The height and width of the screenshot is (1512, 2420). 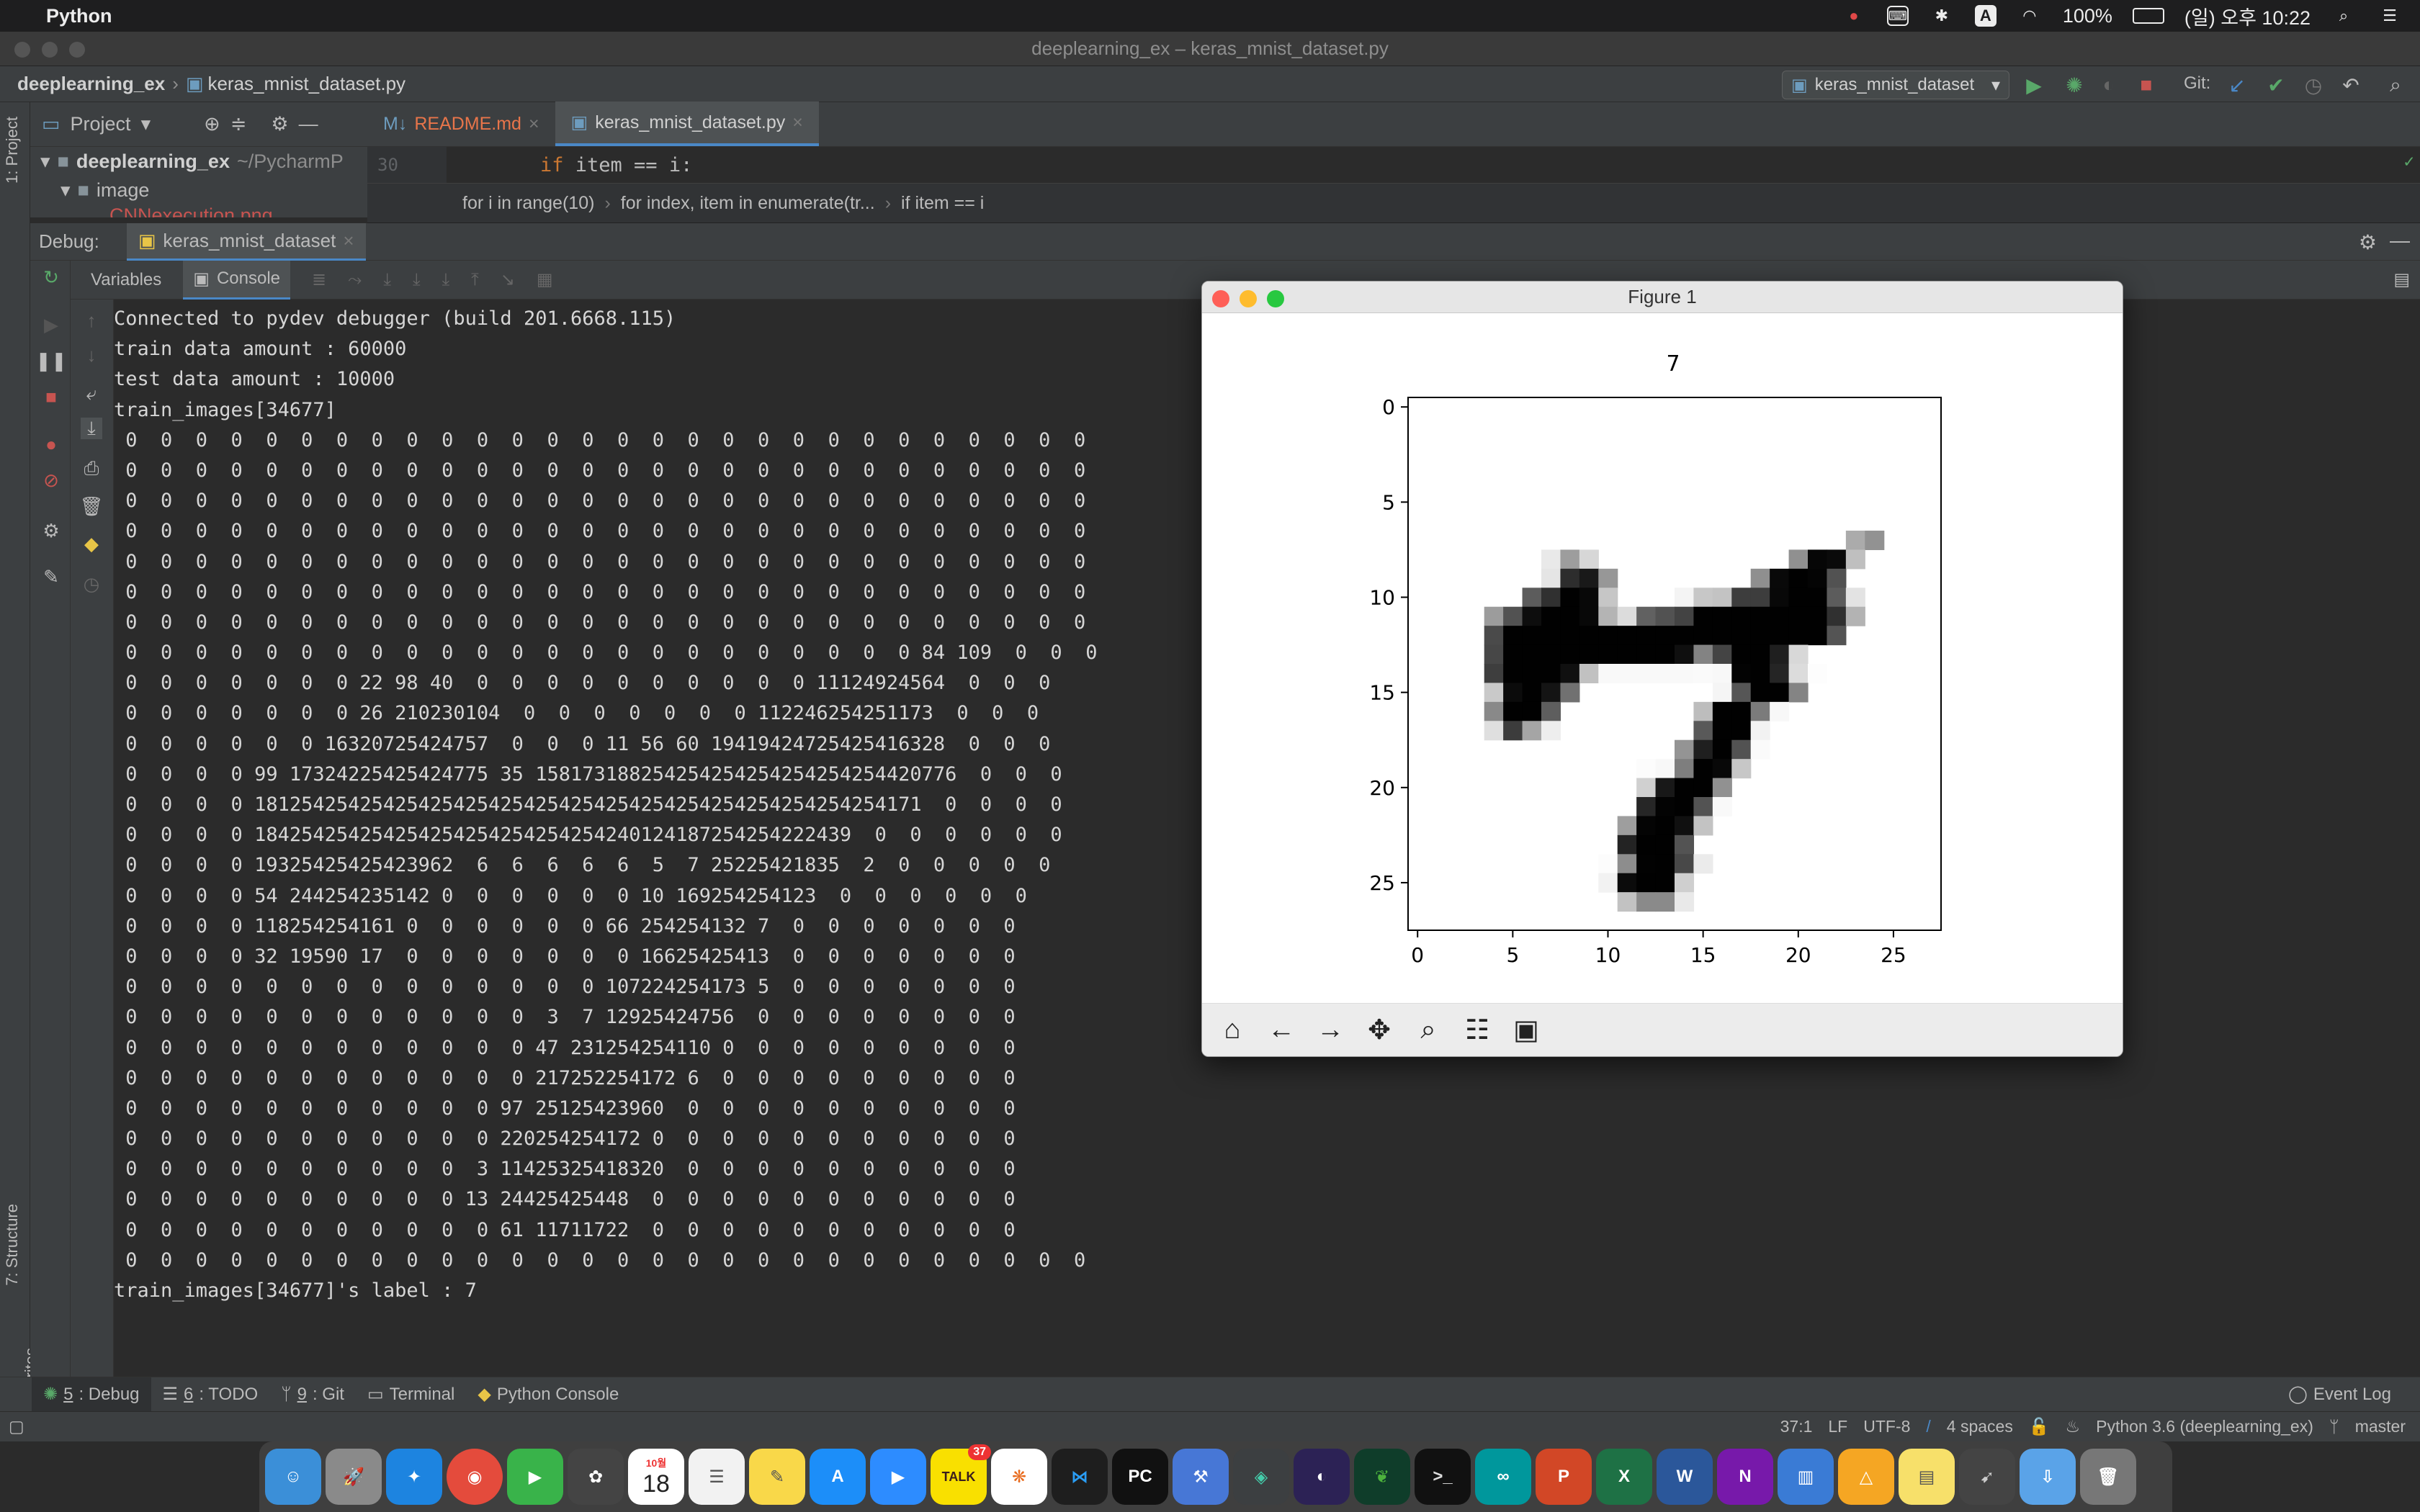 What do you see at coordinates (475, 1477) in the screenshot?
I see `chrome-icon: ◉` at bounding box center [475, 1477].